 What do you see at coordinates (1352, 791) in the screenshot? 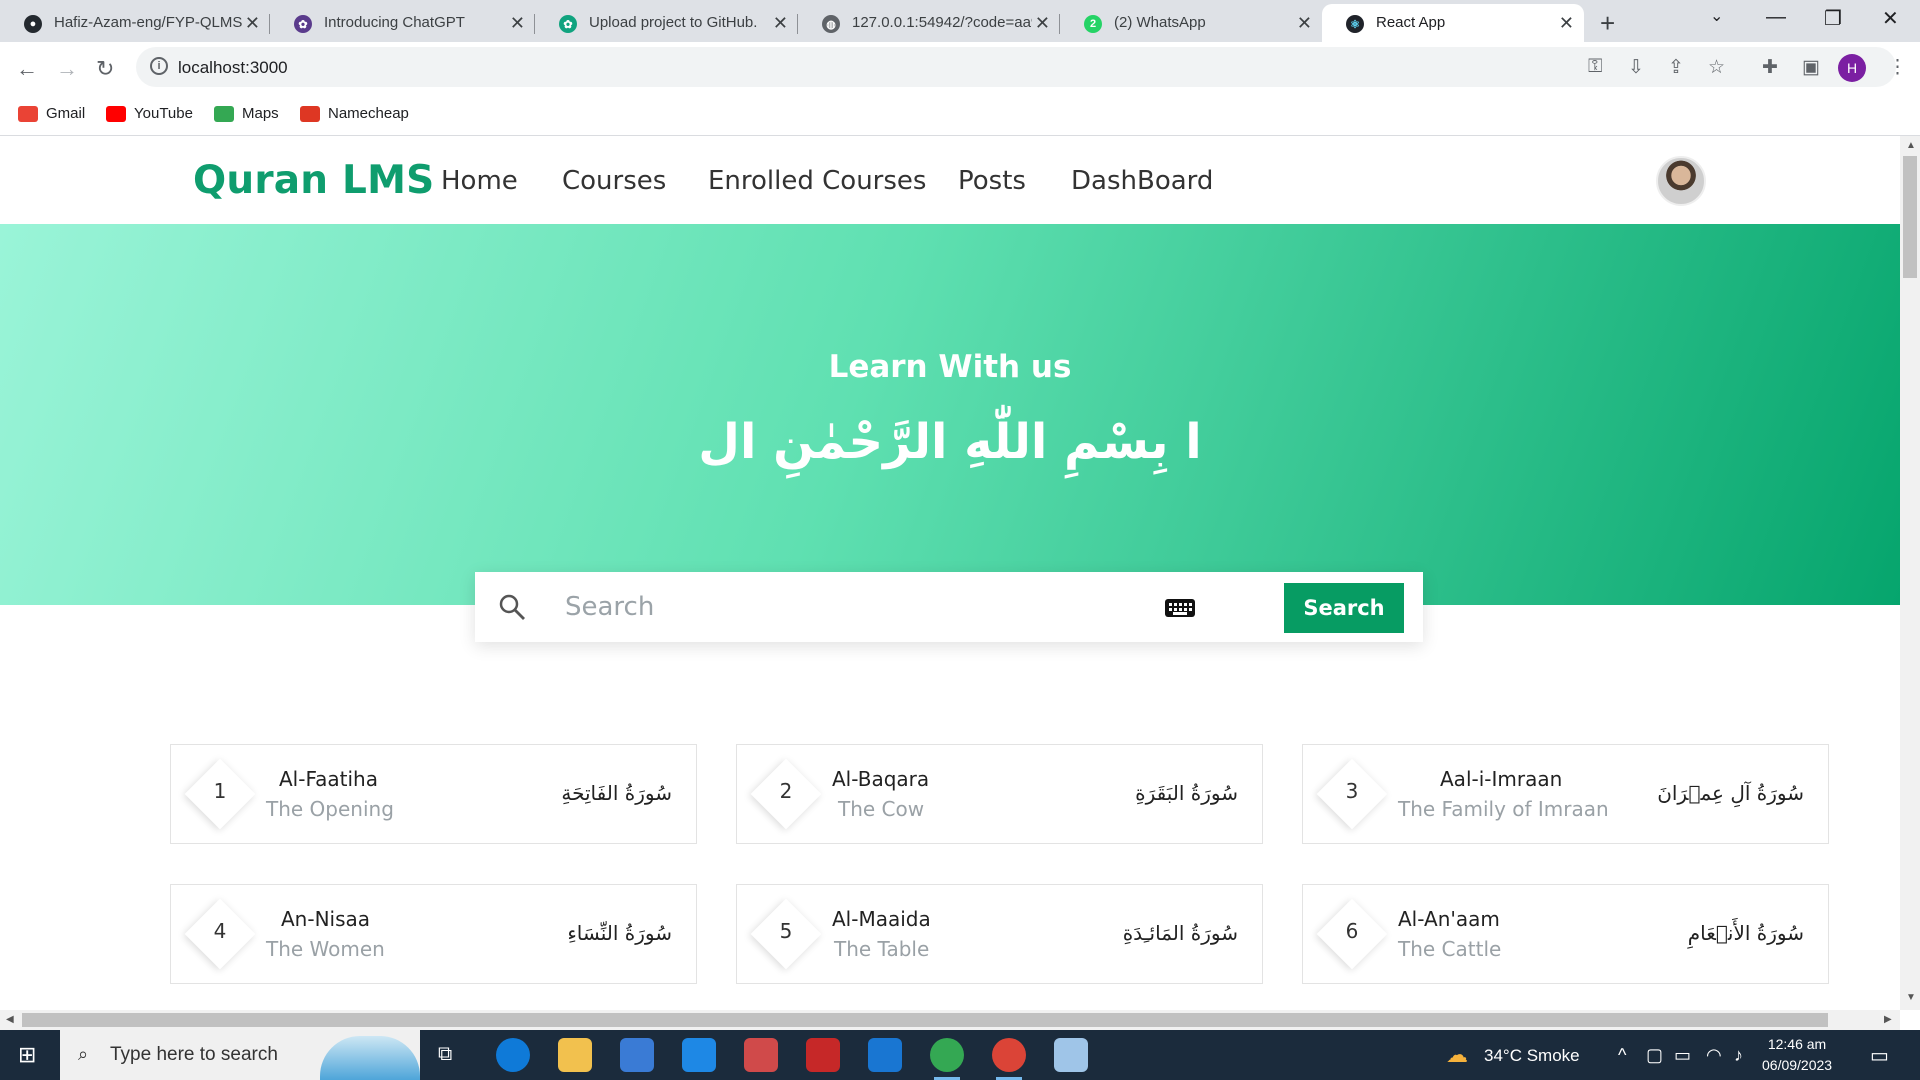
I see `surah-number: 3` at bounding box center [1352, 791].